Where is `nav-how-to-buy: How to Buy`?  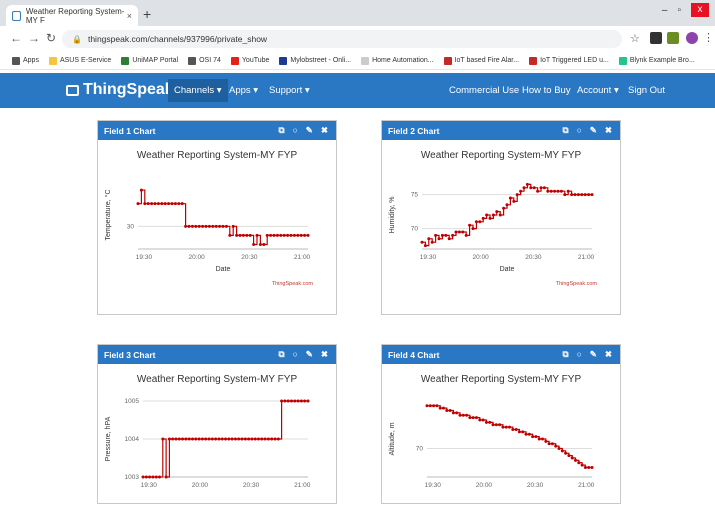 nav-how-to-buy: How to Buy is located at coordinates (546, 90).